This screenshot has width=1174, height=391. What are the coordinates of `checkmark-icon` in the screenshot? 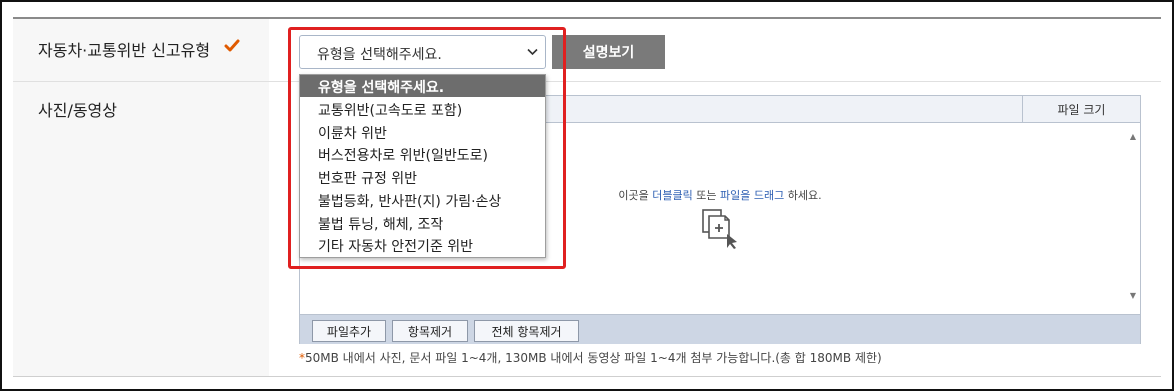 It's located at (232, 45).